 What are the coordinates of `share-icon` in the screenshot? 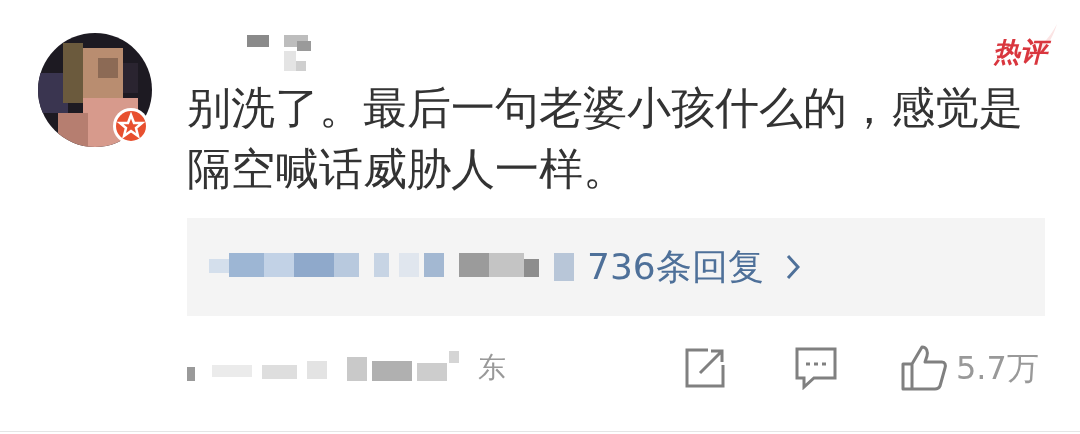 It's located at (705, 368).